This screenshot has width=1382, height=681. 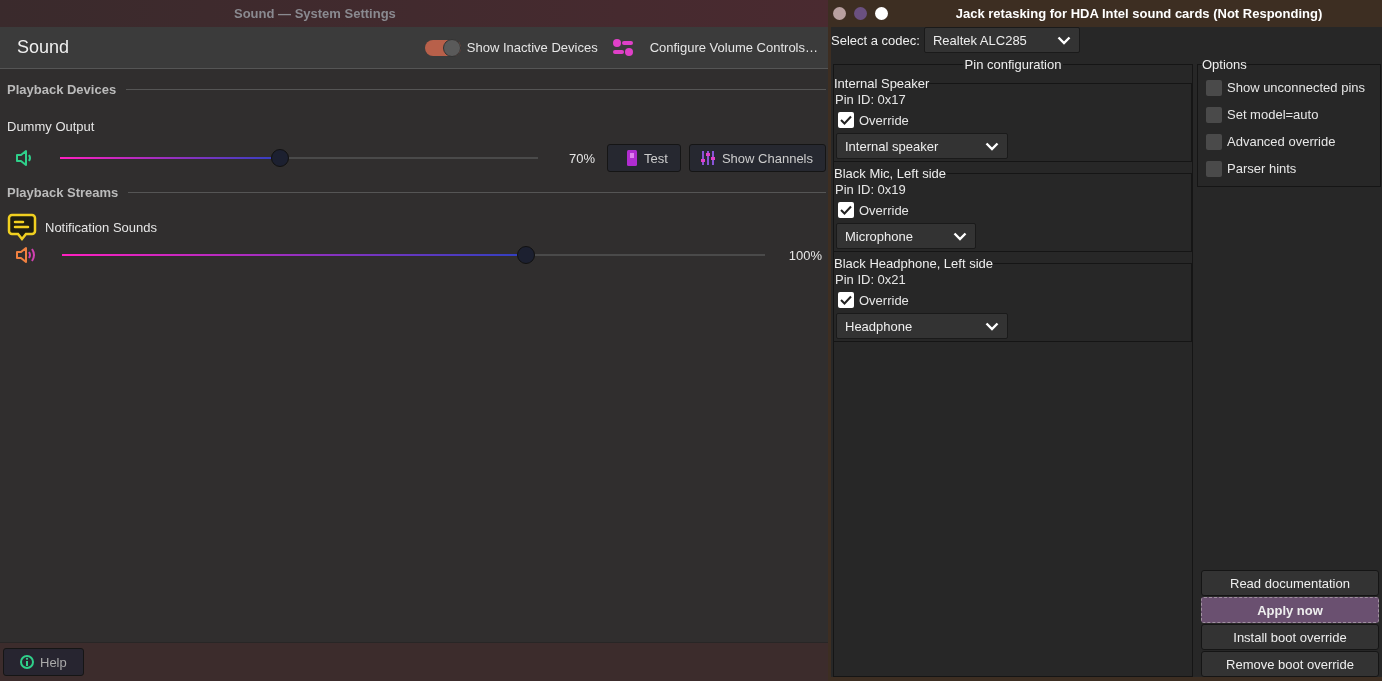 I want to click on test-button: Test, so click(x=644, y=158).